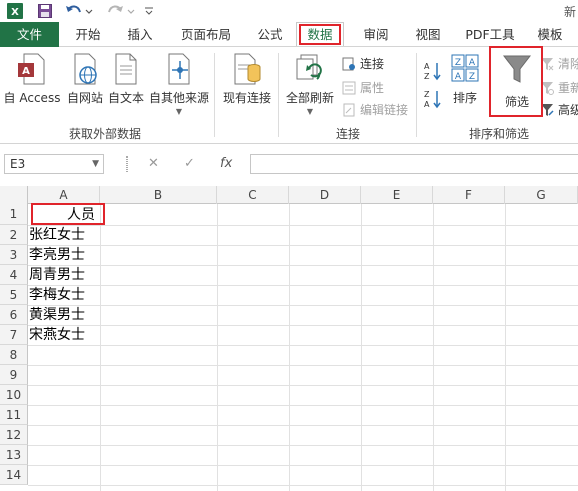 The height and width of the screenshot is (491, 578). Describe the element at coordinates (247, 69) in the screenshot. I see `existing-connections-icon` at that location.